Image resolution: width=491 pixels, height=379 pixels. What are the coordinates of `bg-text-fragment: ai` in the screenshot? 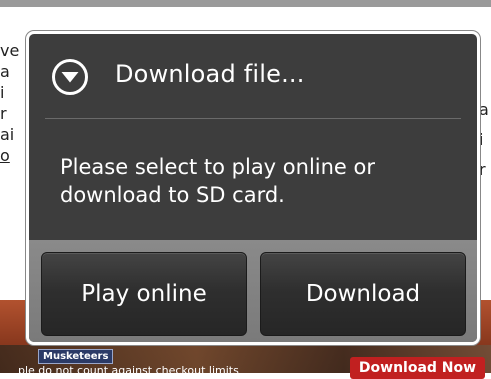 It's located at (7, 134).